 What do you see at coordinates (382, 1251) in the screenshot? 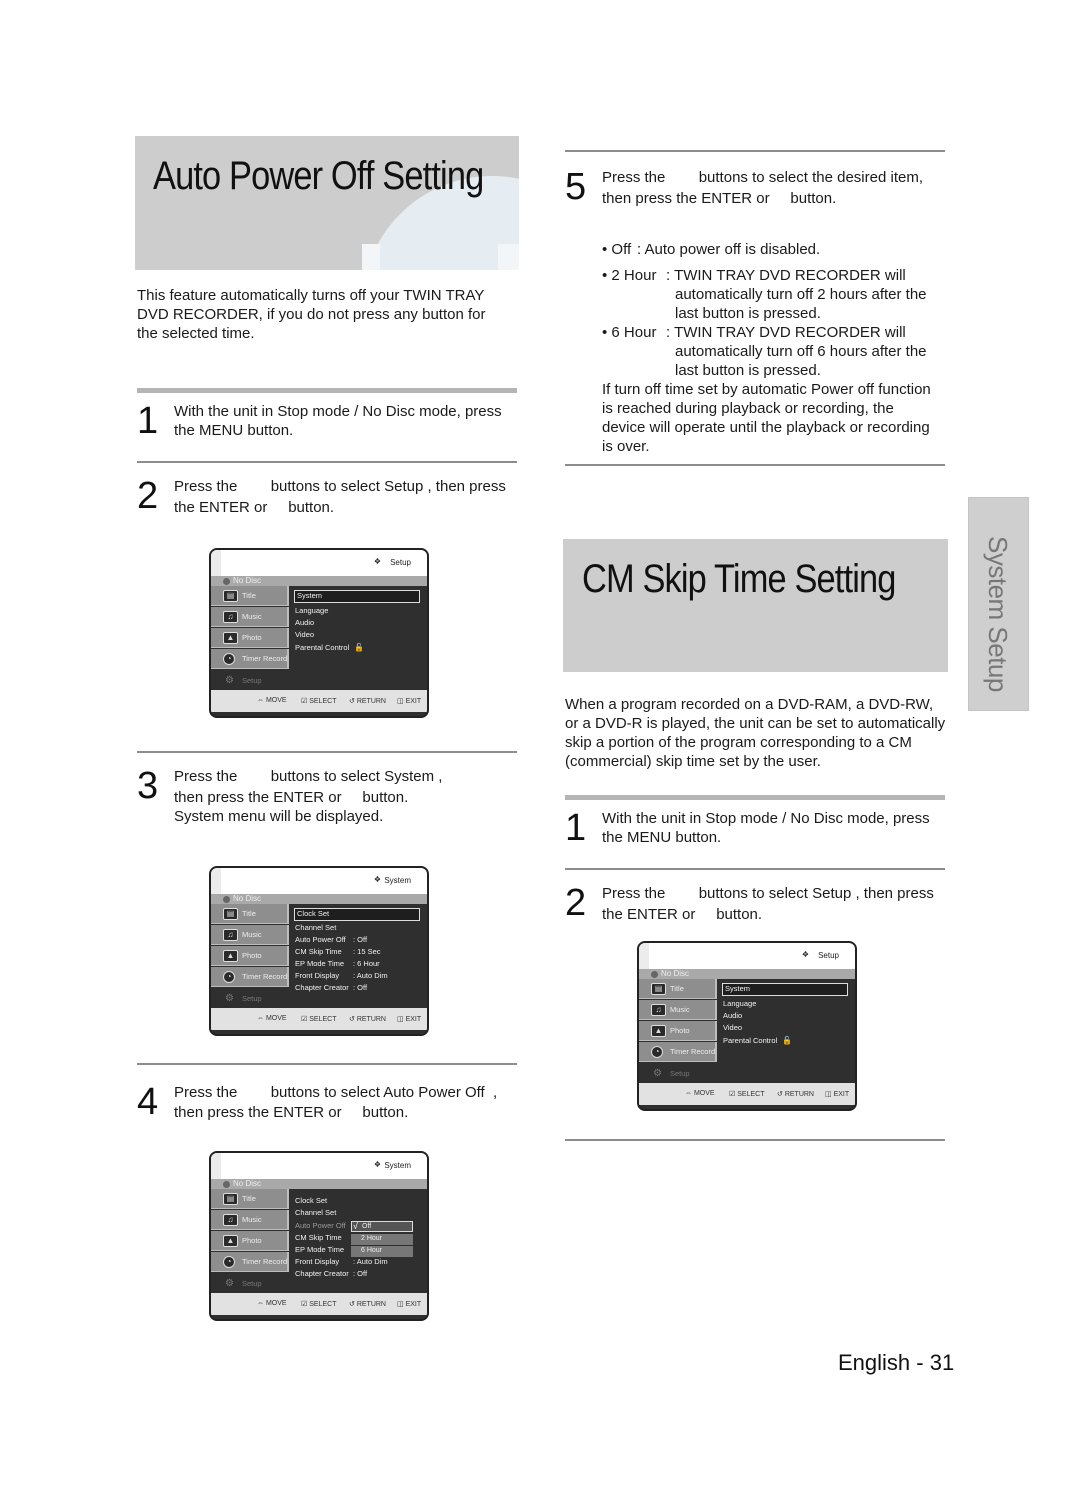
I see `popup-option-6-hour: 6 Hour` at bounding box center [382, 1251].